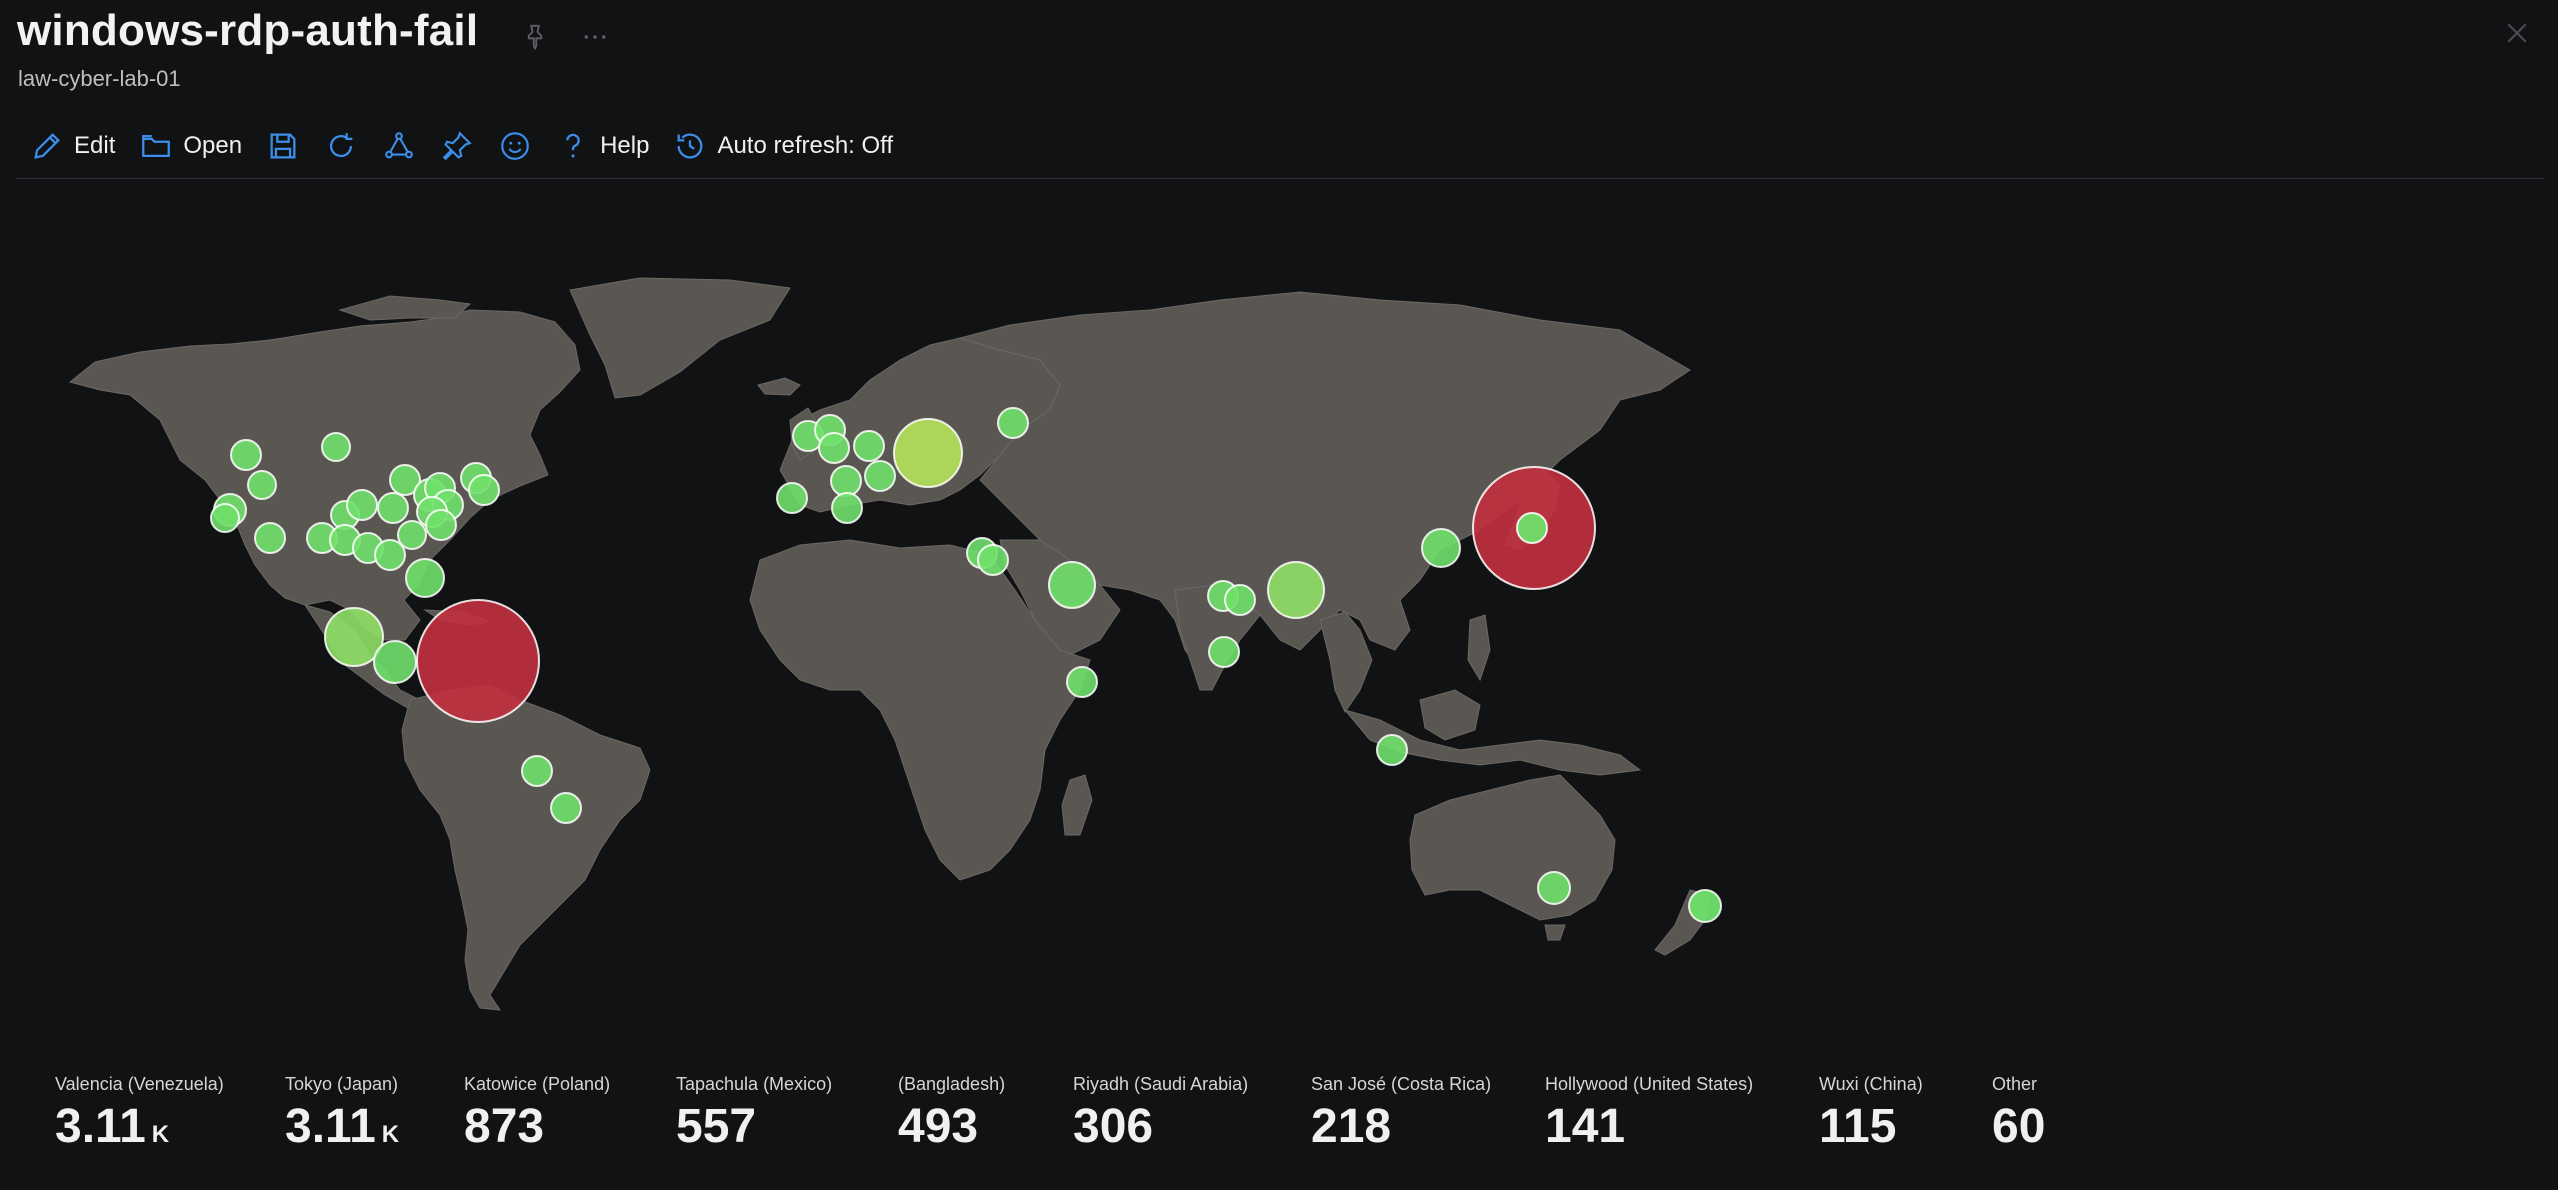 This screenshot has width=2558, height=1190. I want to click on toolbar: Edit Open Help Auto refresh: Off, so click(461, 146).